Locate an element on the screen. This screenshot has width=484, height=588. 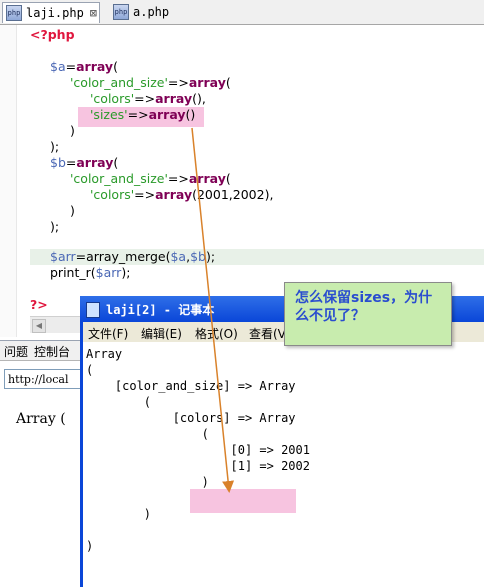
arrow-line is located at coordinates (213, 310).